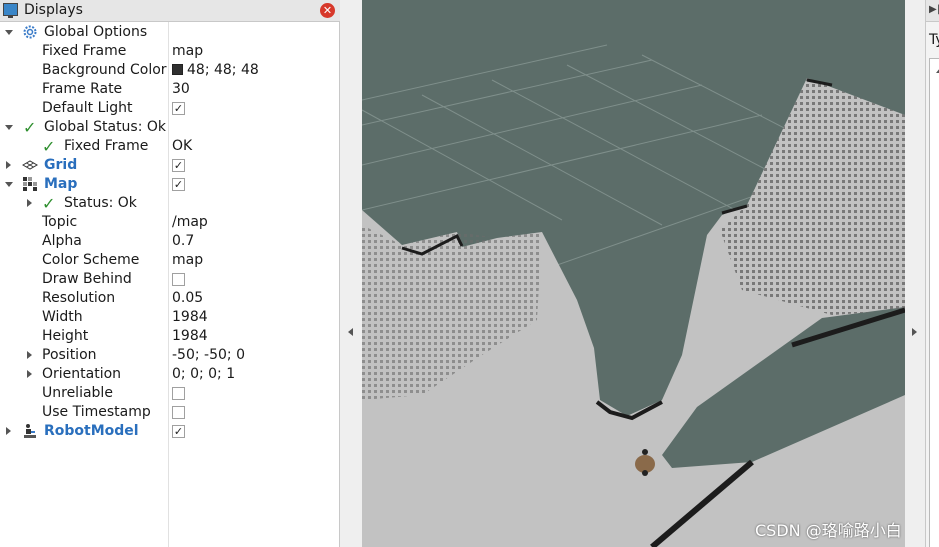 Image resolution: width=939 pixels, height=547 pixels. What do you see at coordinates (169, 241) in the screenshot?
I see `property-row-alpha: Alpha 0.7` at bounding box center [169, 241].